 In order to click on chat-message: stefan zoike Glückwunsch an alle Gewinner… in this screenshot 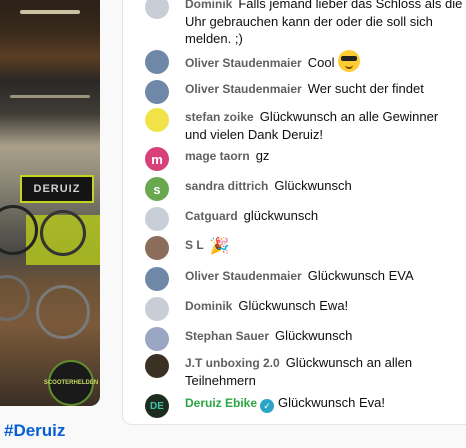, I will do `click(304, 125)`.